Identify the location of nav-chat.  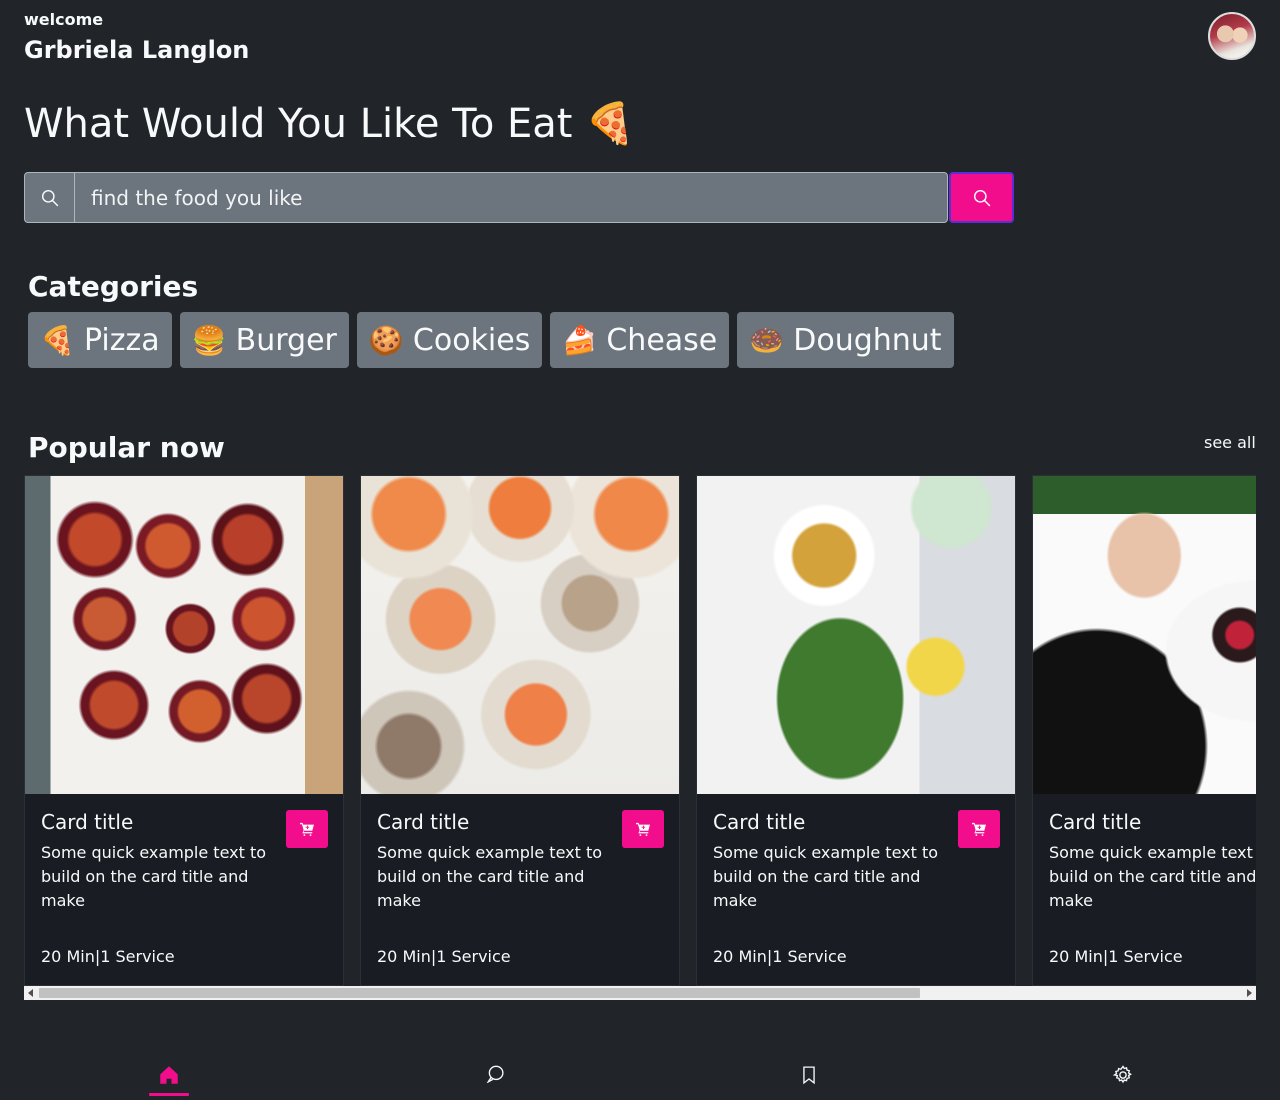
(495, 1080).